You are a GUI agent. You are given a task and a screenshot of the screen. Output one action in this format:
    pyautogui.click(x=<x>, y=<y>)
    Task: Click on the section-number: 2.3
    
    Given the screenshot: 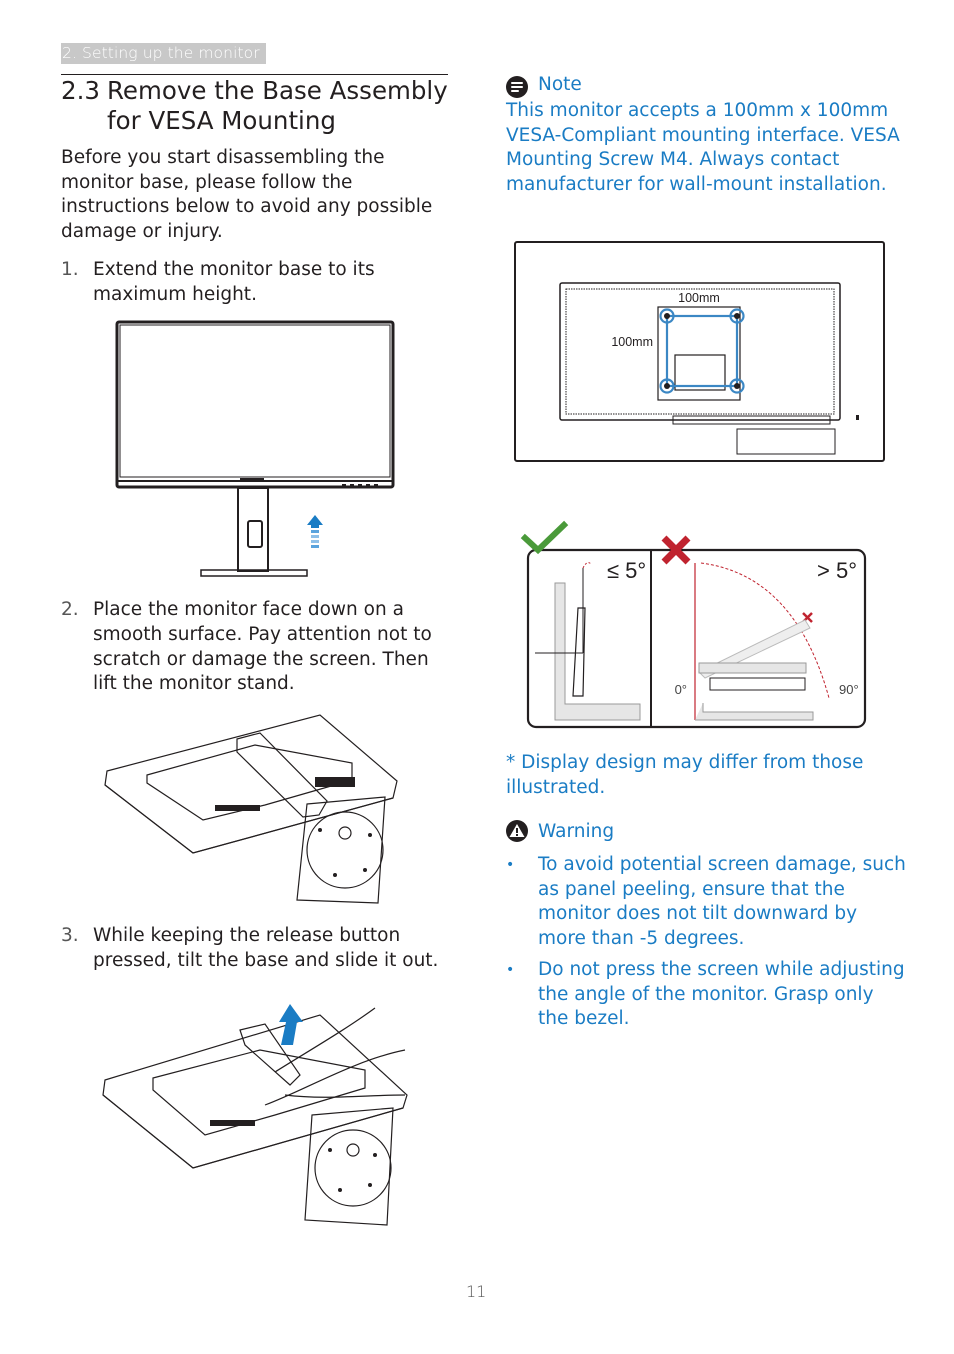 What is the action you would take?
    pyautogui.click(x=80, y=90)
    